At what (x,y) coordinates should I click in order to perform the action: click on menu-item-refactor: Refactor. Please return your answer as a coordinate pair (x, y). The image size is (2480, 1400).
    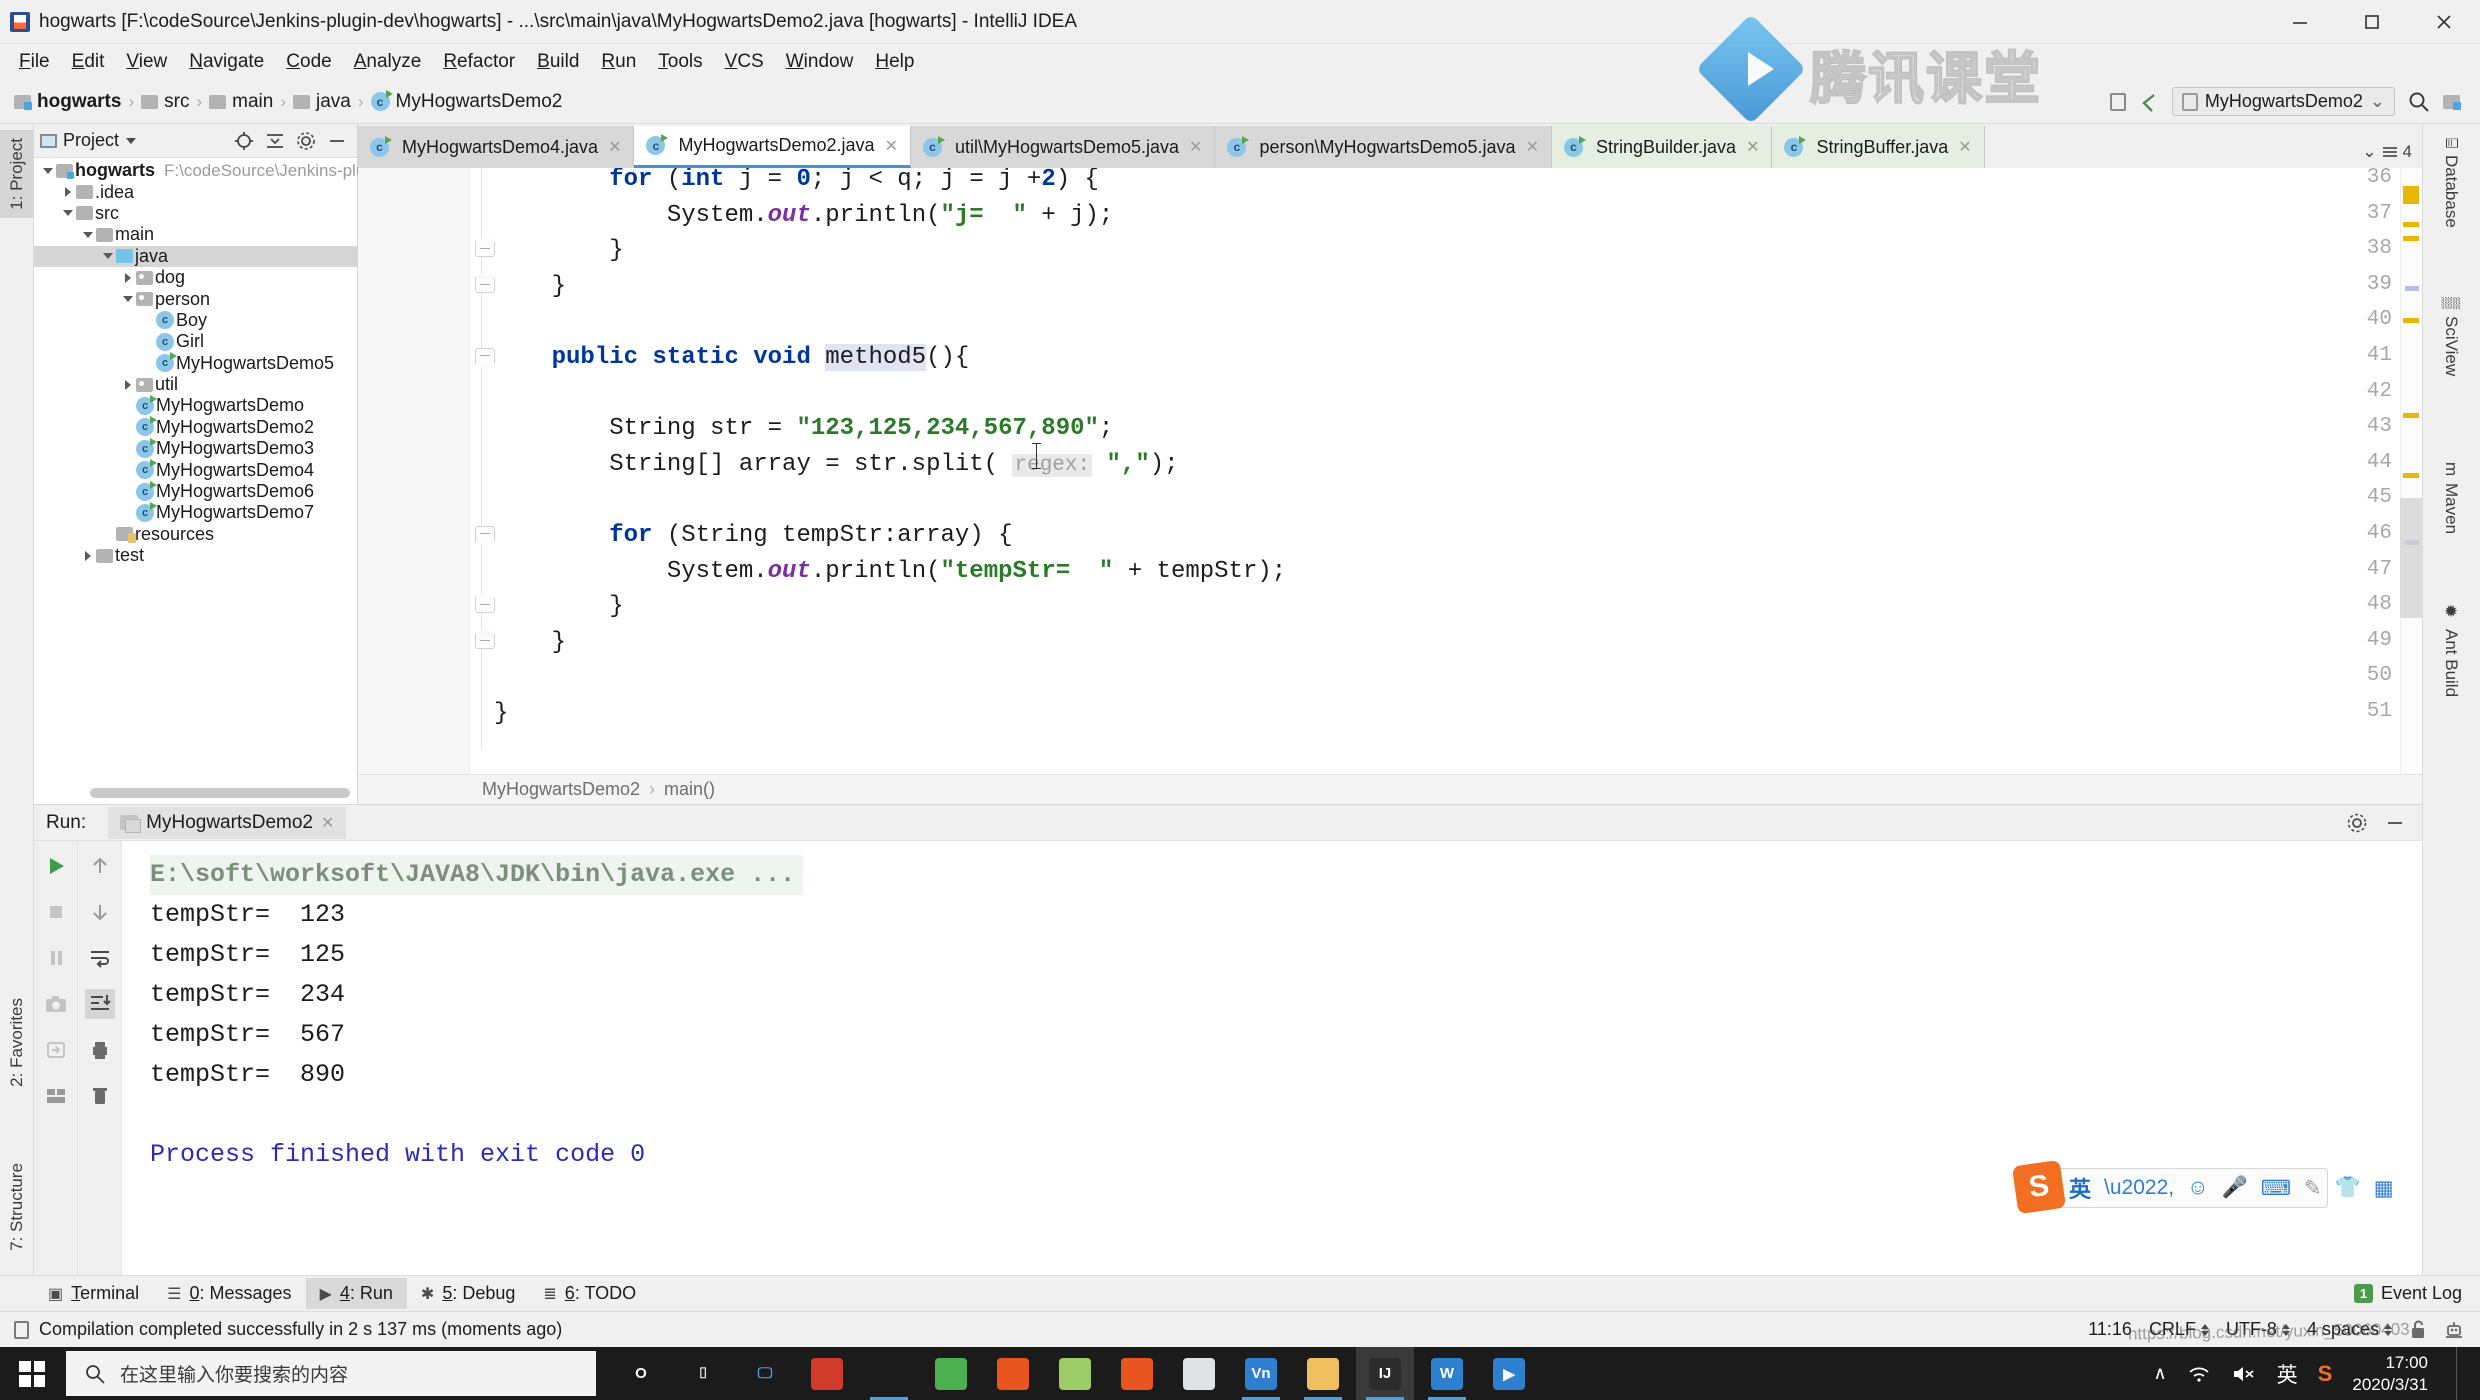
    Looking at the image, I should click on (479, 62).